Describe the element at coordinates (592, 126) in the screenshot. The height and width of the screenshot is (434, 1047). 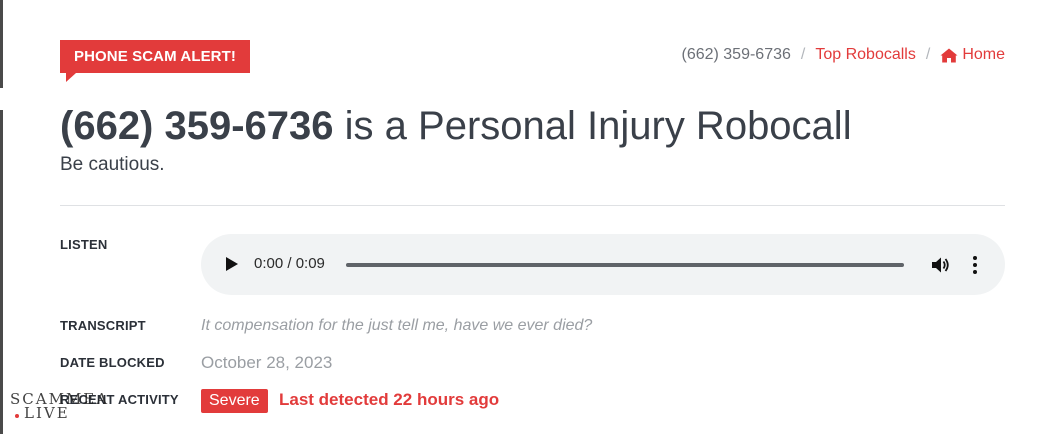
I see `page-title-rest: is a Personal Injury Robocall` at that location.